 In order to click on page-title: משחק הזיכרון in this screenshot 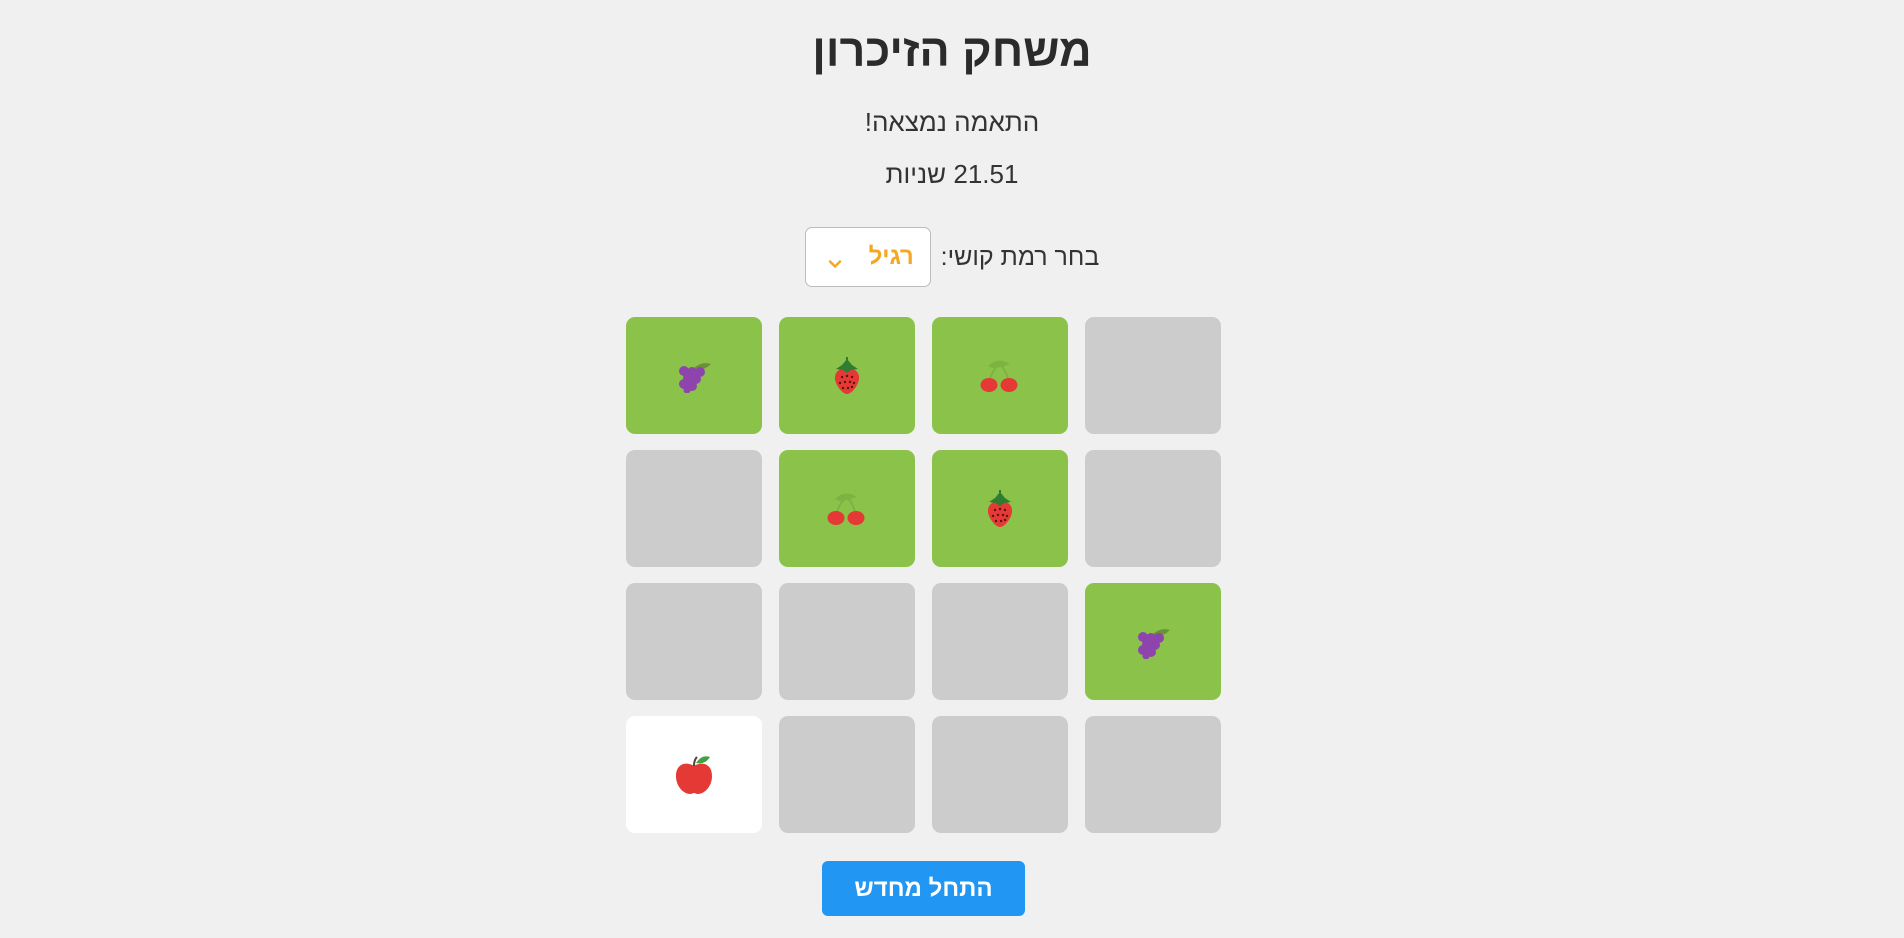, I will do `click(952, 50)`.